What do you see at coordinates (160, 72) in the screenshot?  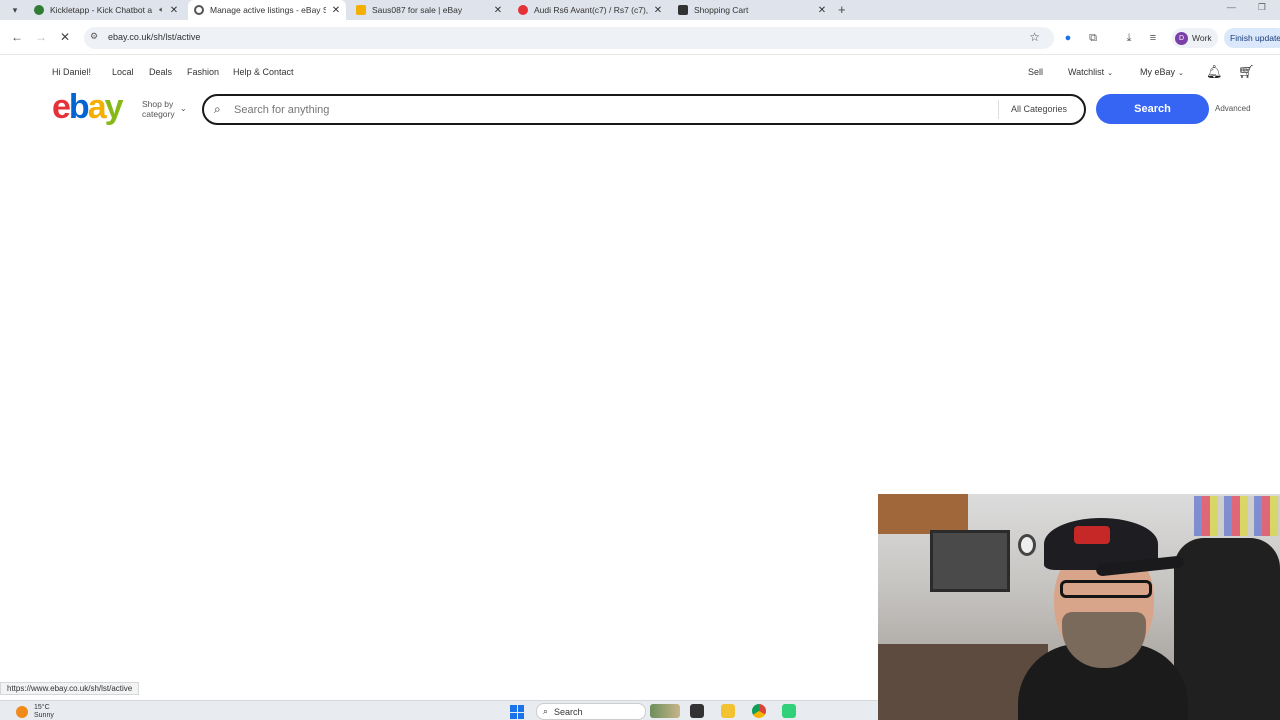 I see `nav-deals-link: Deals` at bounding box center [160, 72].